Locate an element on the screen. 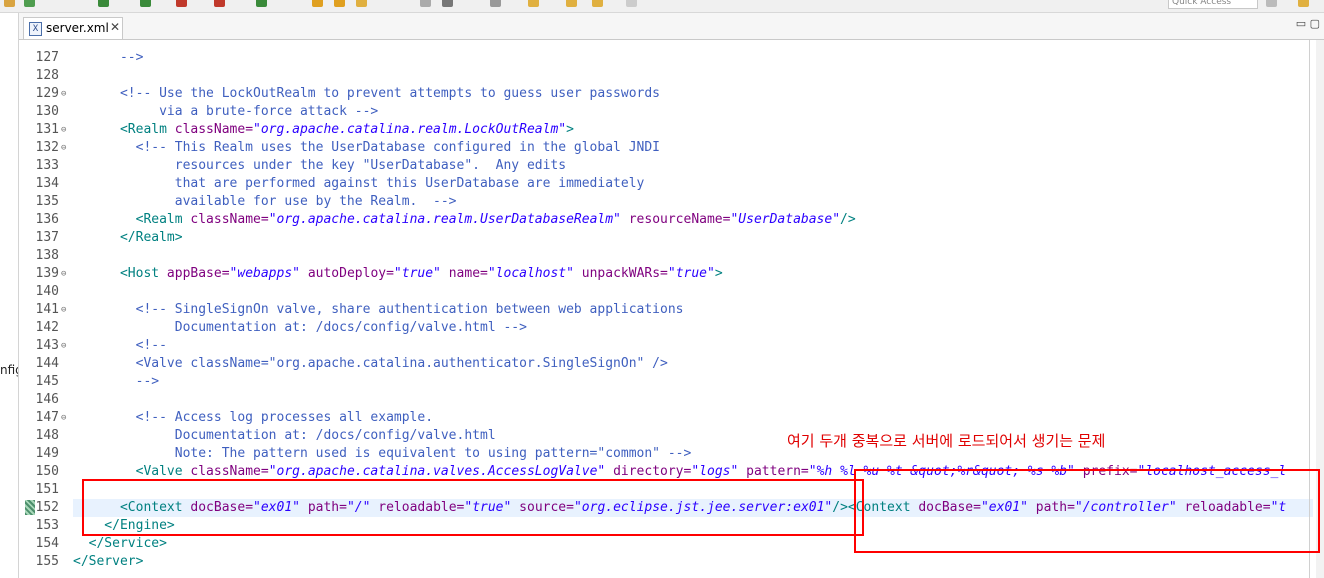 The image size is (1324, 578). line-number: 146 is located at coordinates (47, 399).